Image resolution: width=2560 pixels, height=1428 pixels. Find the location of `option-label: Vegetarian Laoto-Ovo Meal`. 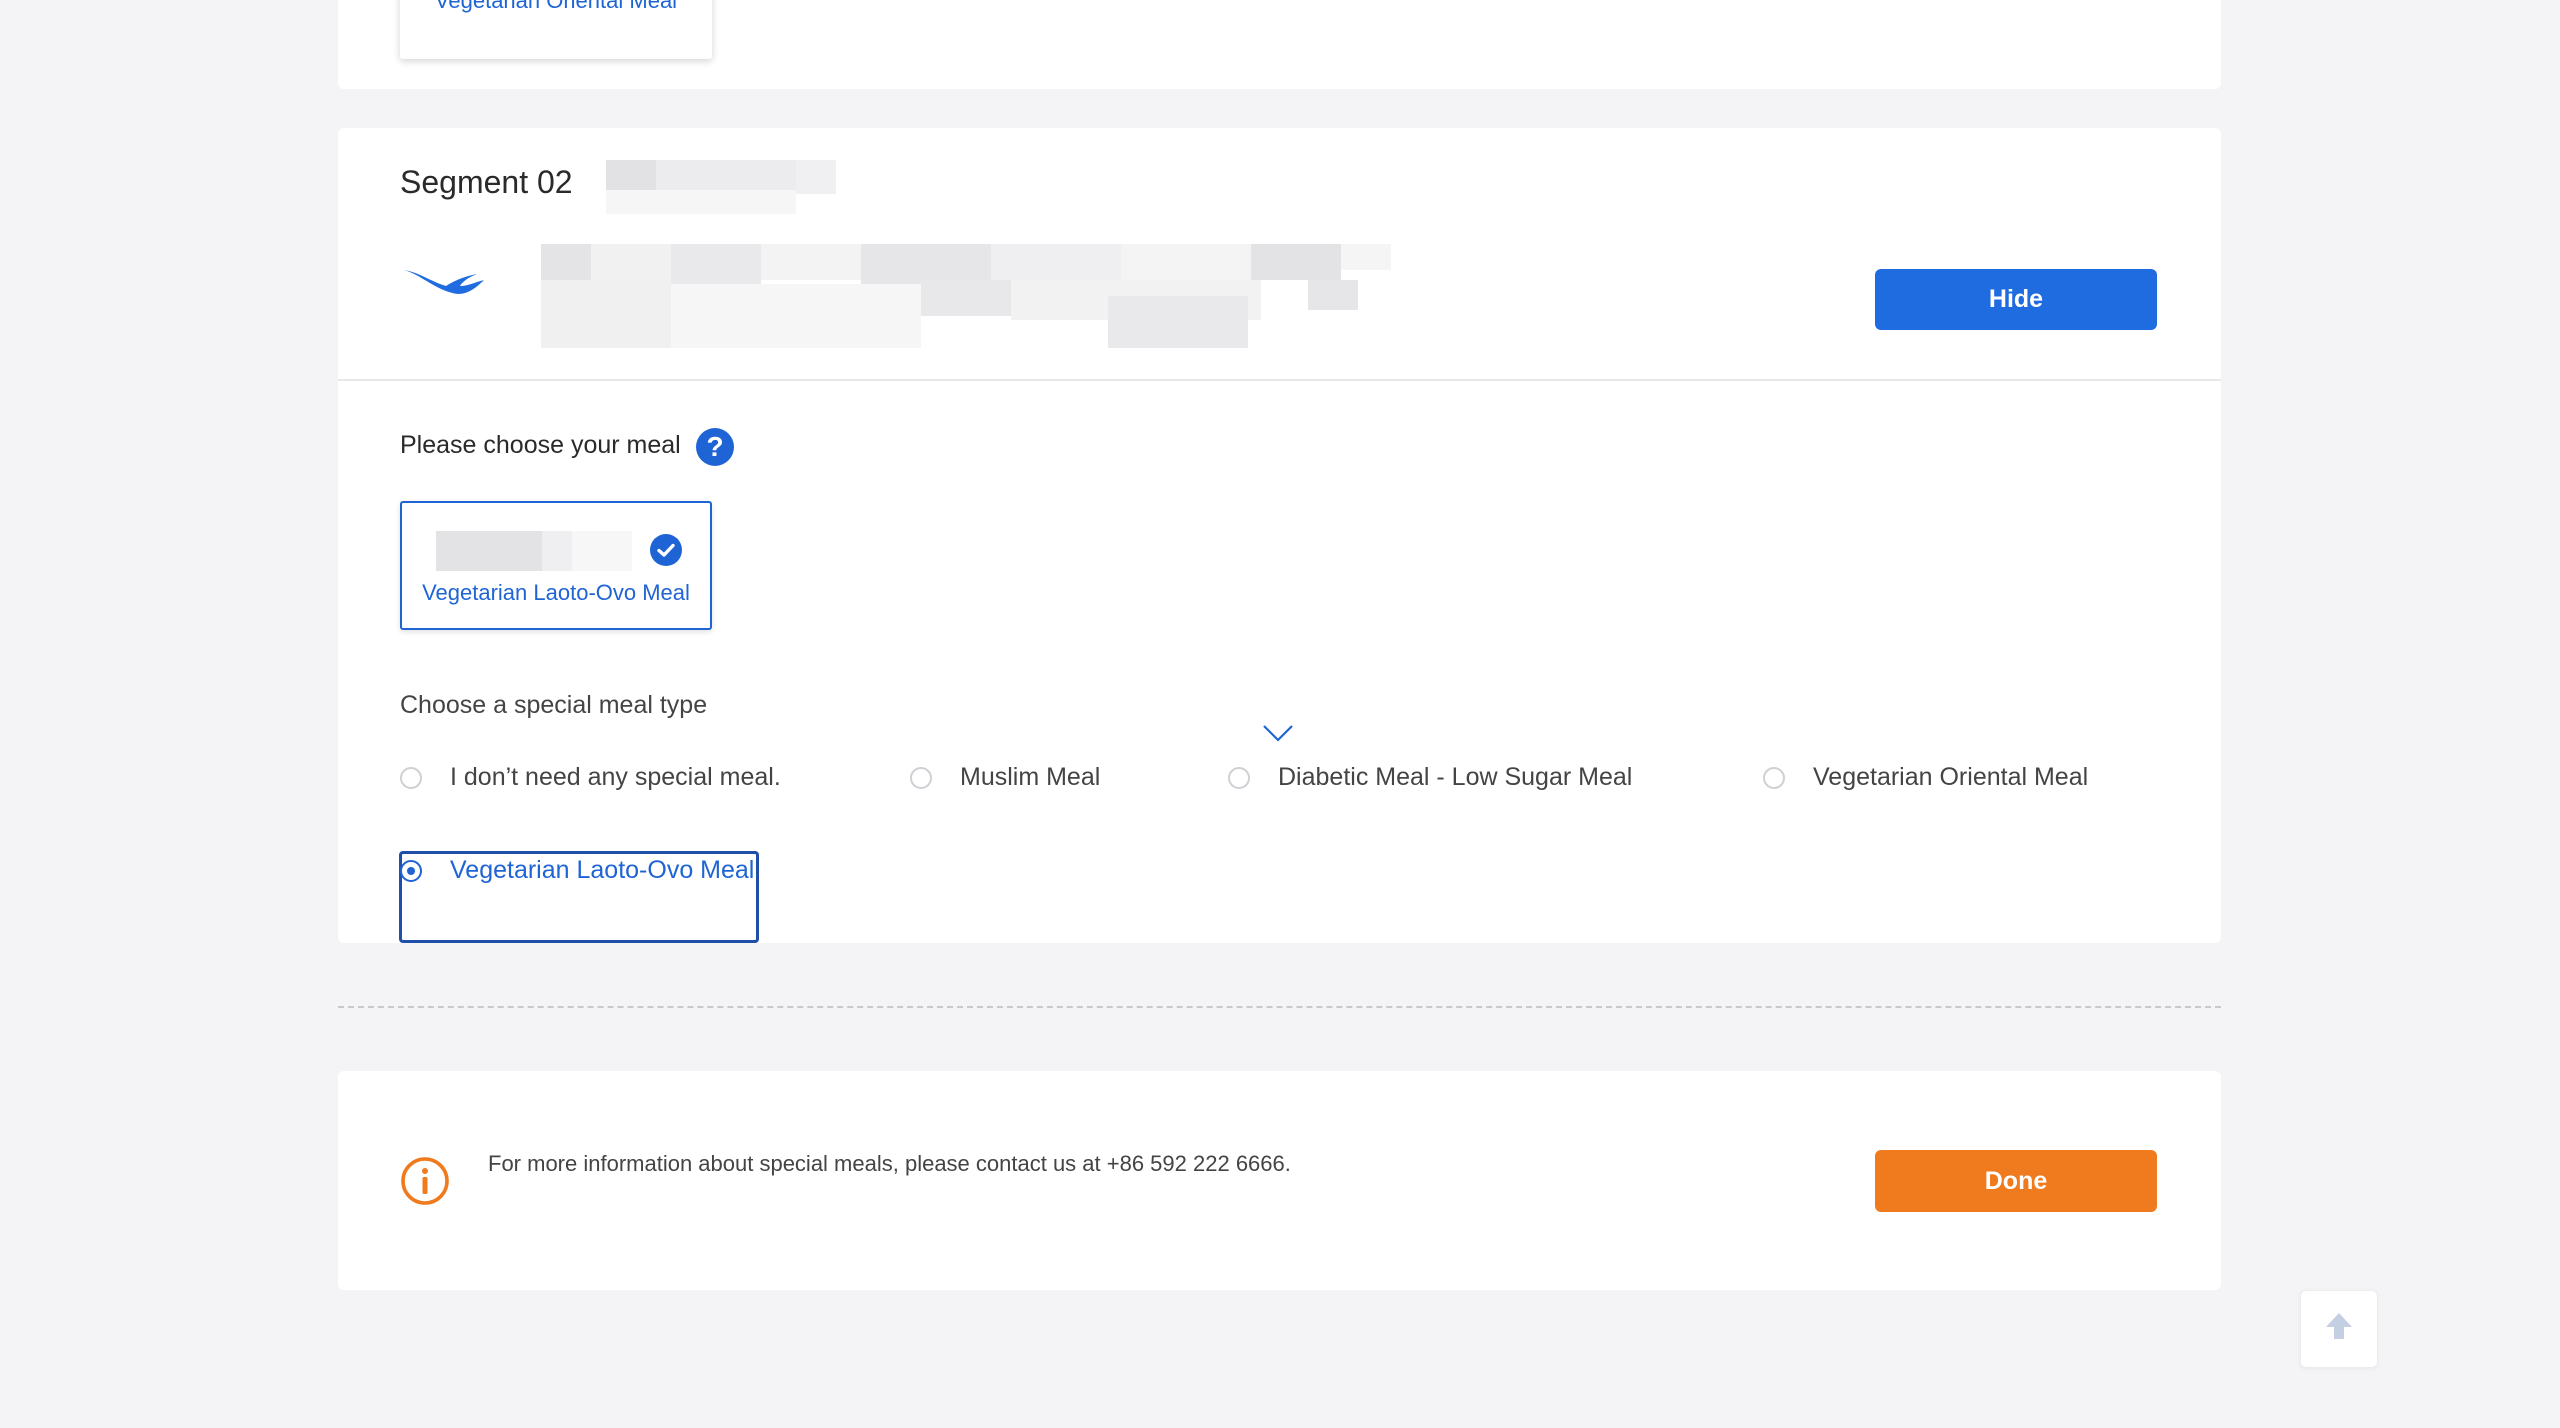

option-label: Vegetarian Laoto-Ovo Meal is located at coordinates (602, 870).